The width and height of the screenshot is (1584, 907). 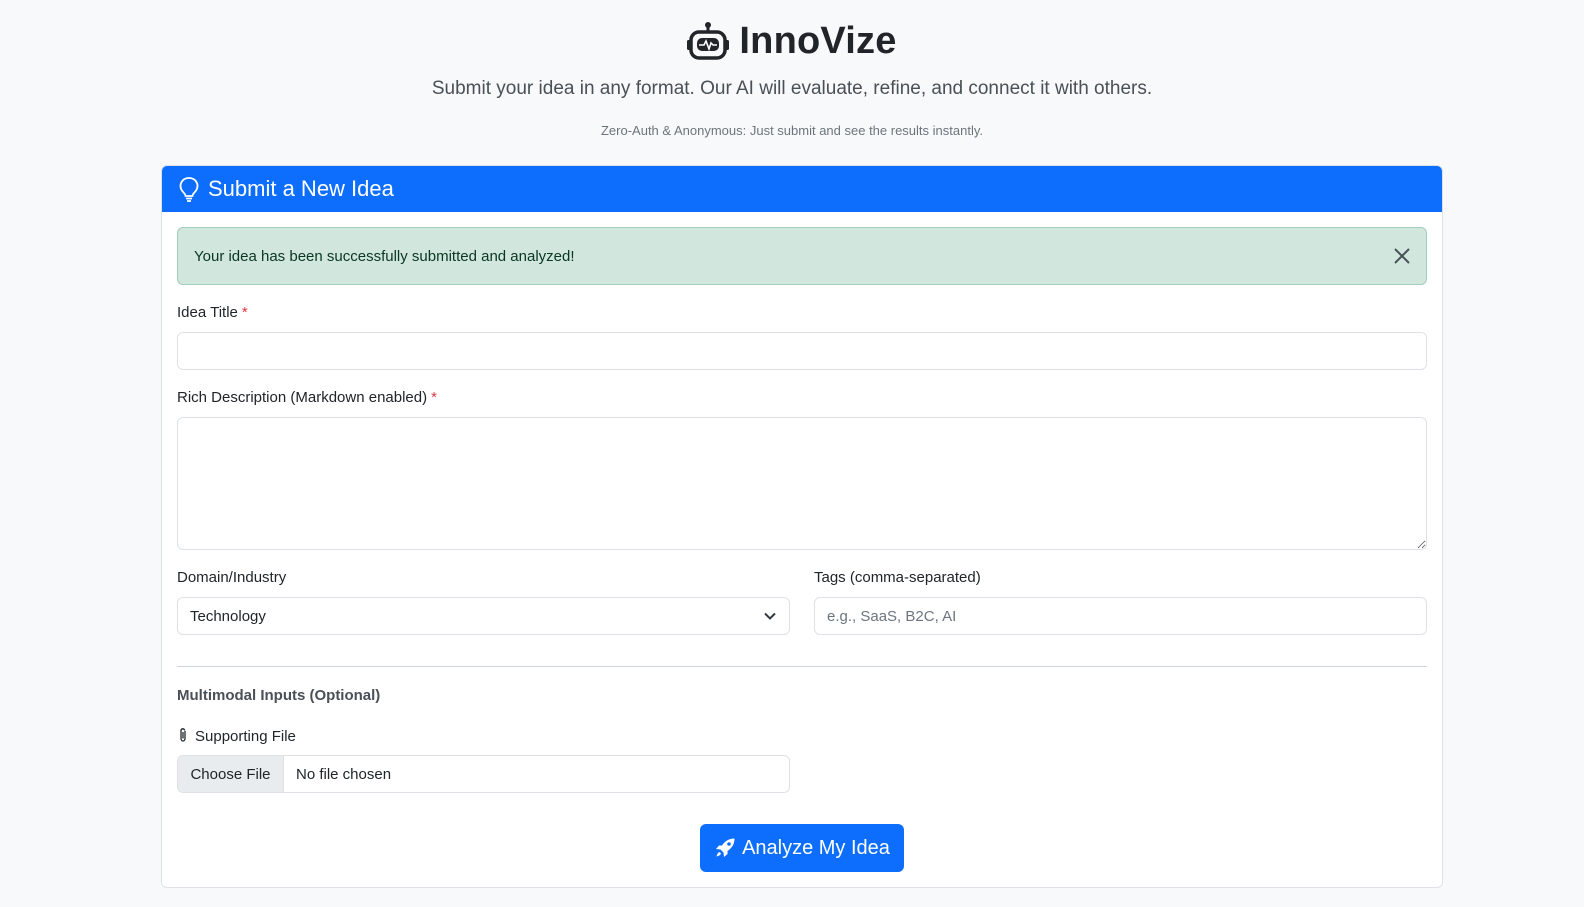 What do you see at coordinates (816, 847) in the screenshot?
I see `analyze-button-label: Analyze My Idea` at bounding box center [816, 847].